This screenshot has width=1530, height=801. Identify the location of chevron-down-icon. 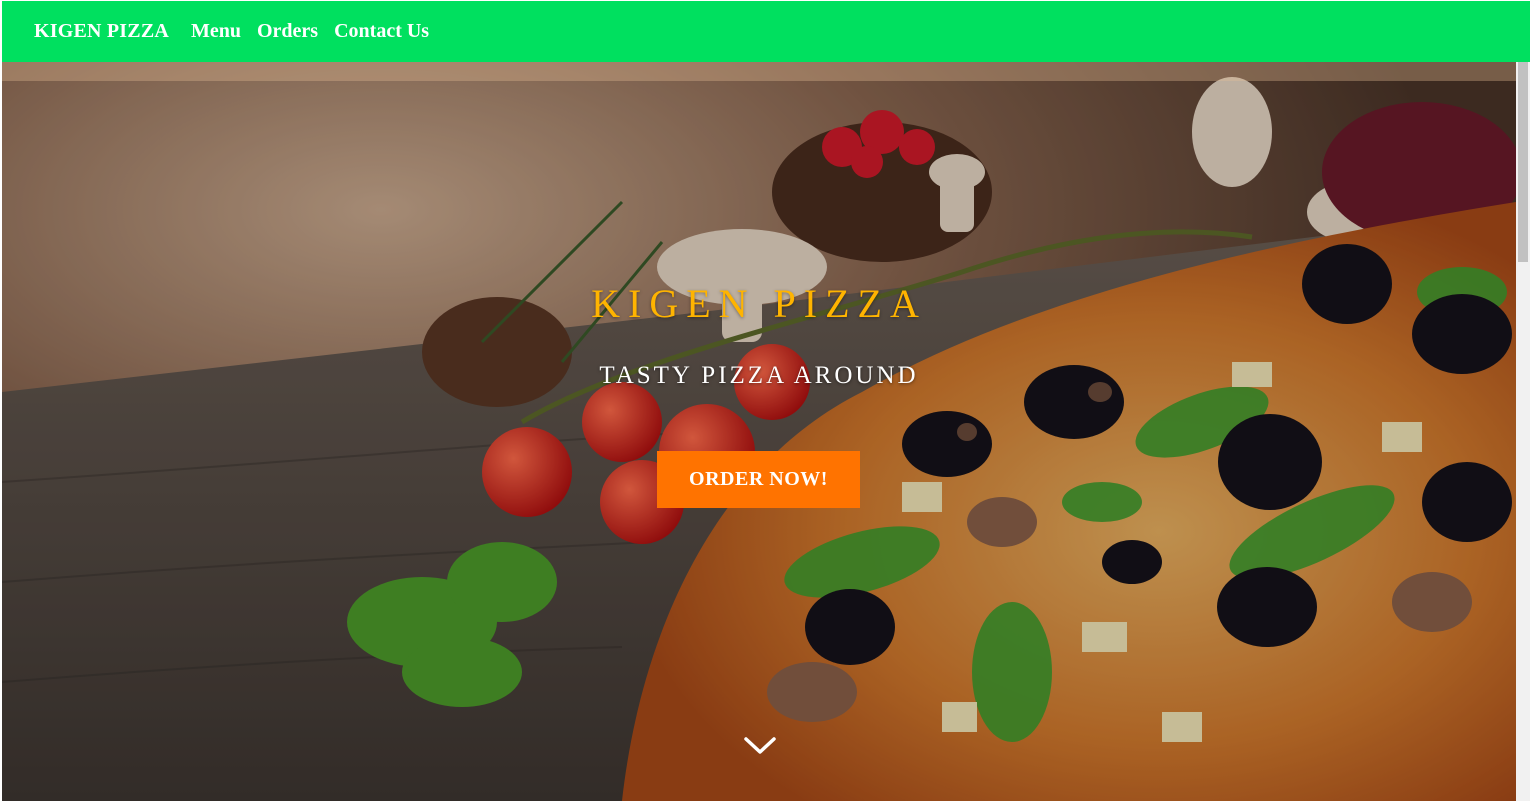
(760, 746).